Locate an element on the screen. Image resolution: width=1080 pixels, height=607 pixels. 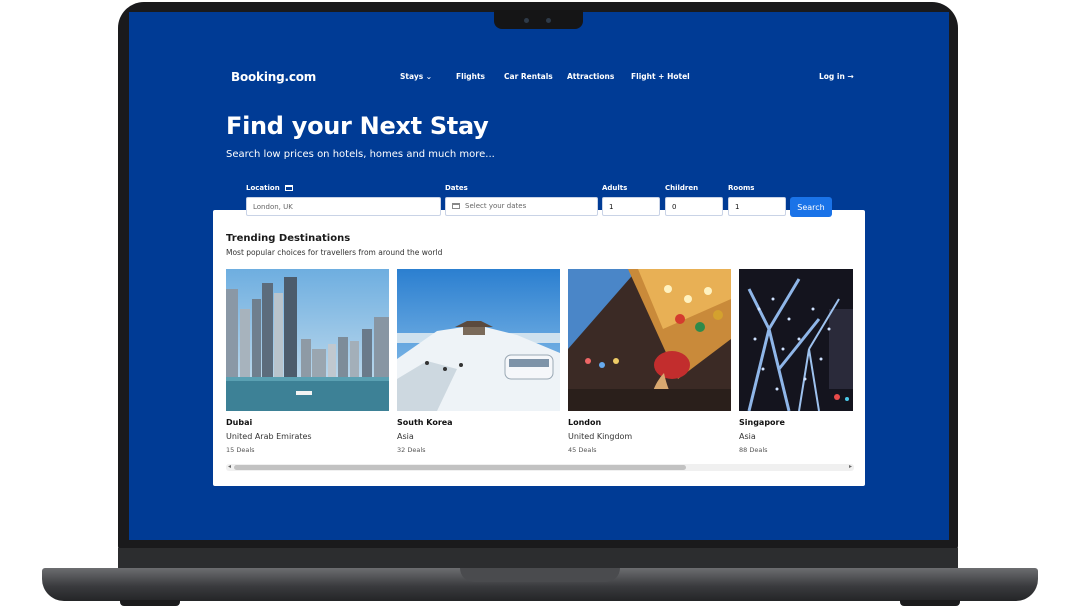
camera-notch is located at coordinates (538, 19).